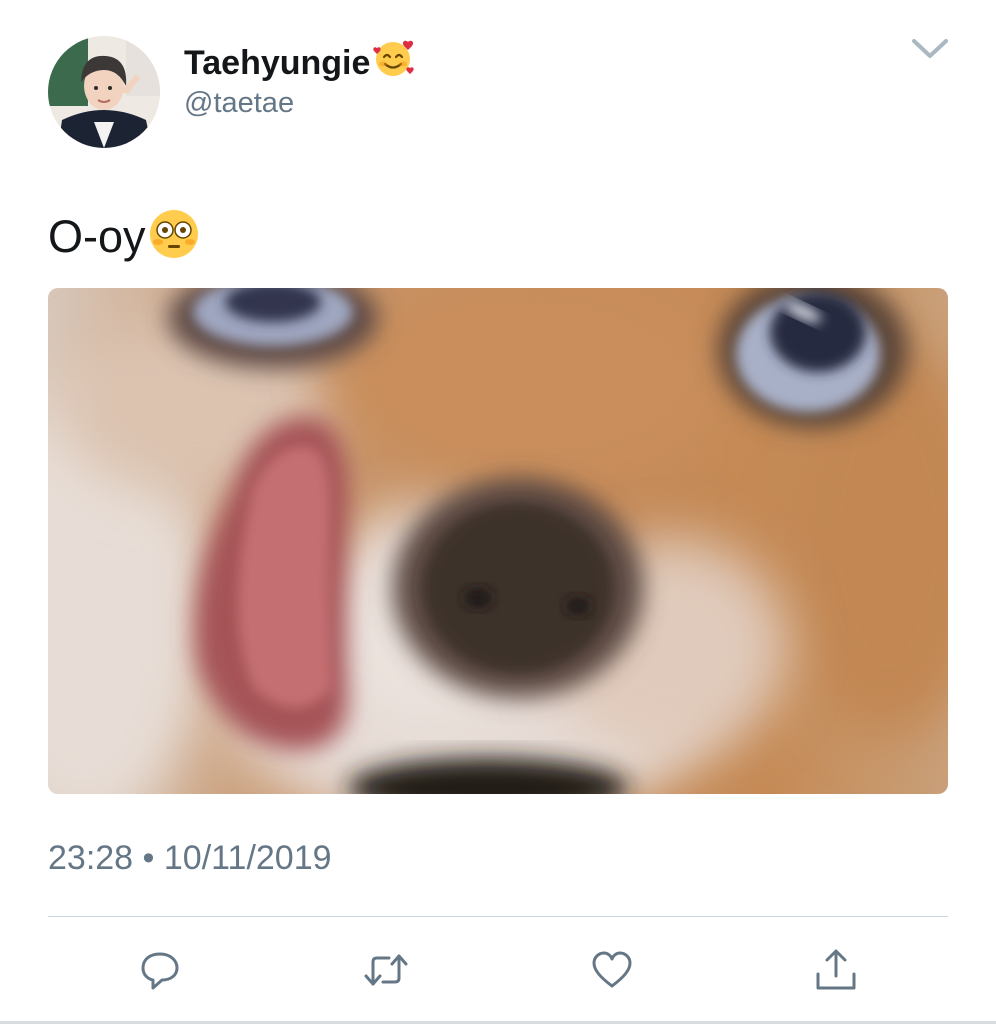  I want to click on retweet-icon, so click(386, 970).